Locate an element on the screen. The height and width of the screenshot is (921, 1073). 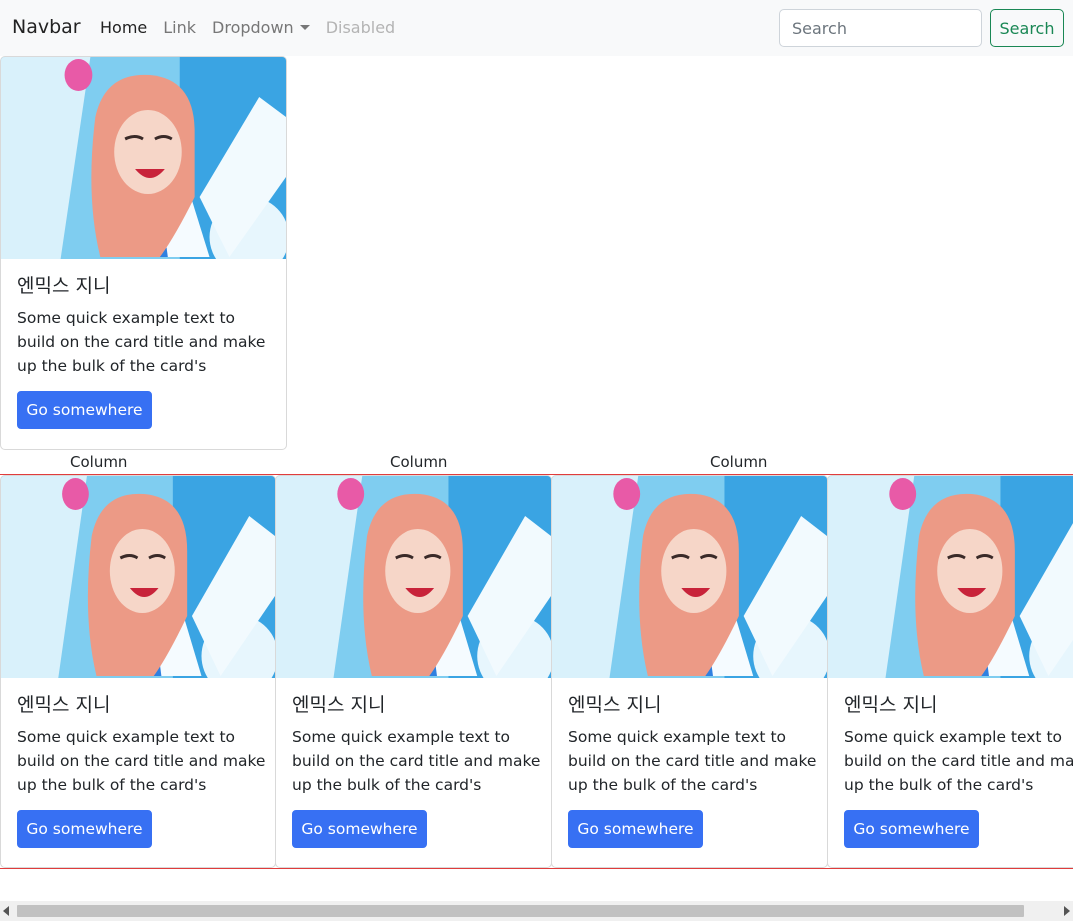
nav-link-disabled: Disabled is located at coordinates (360, 27).